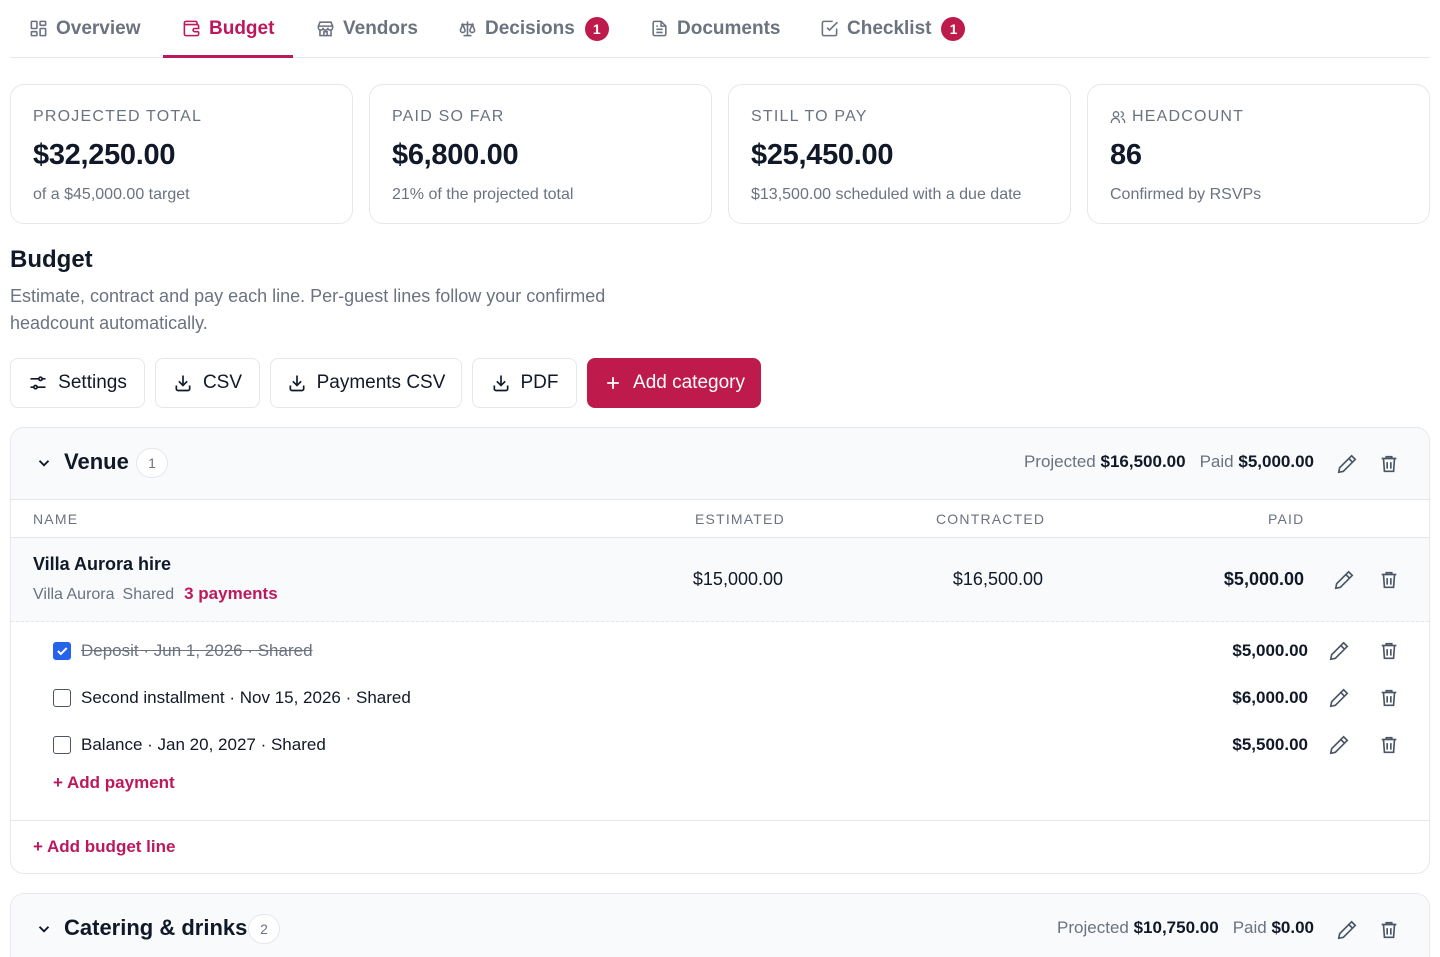 This screenshot has width=1440, height=957. I want to click on stat-value: 86, so click(1126, 155).